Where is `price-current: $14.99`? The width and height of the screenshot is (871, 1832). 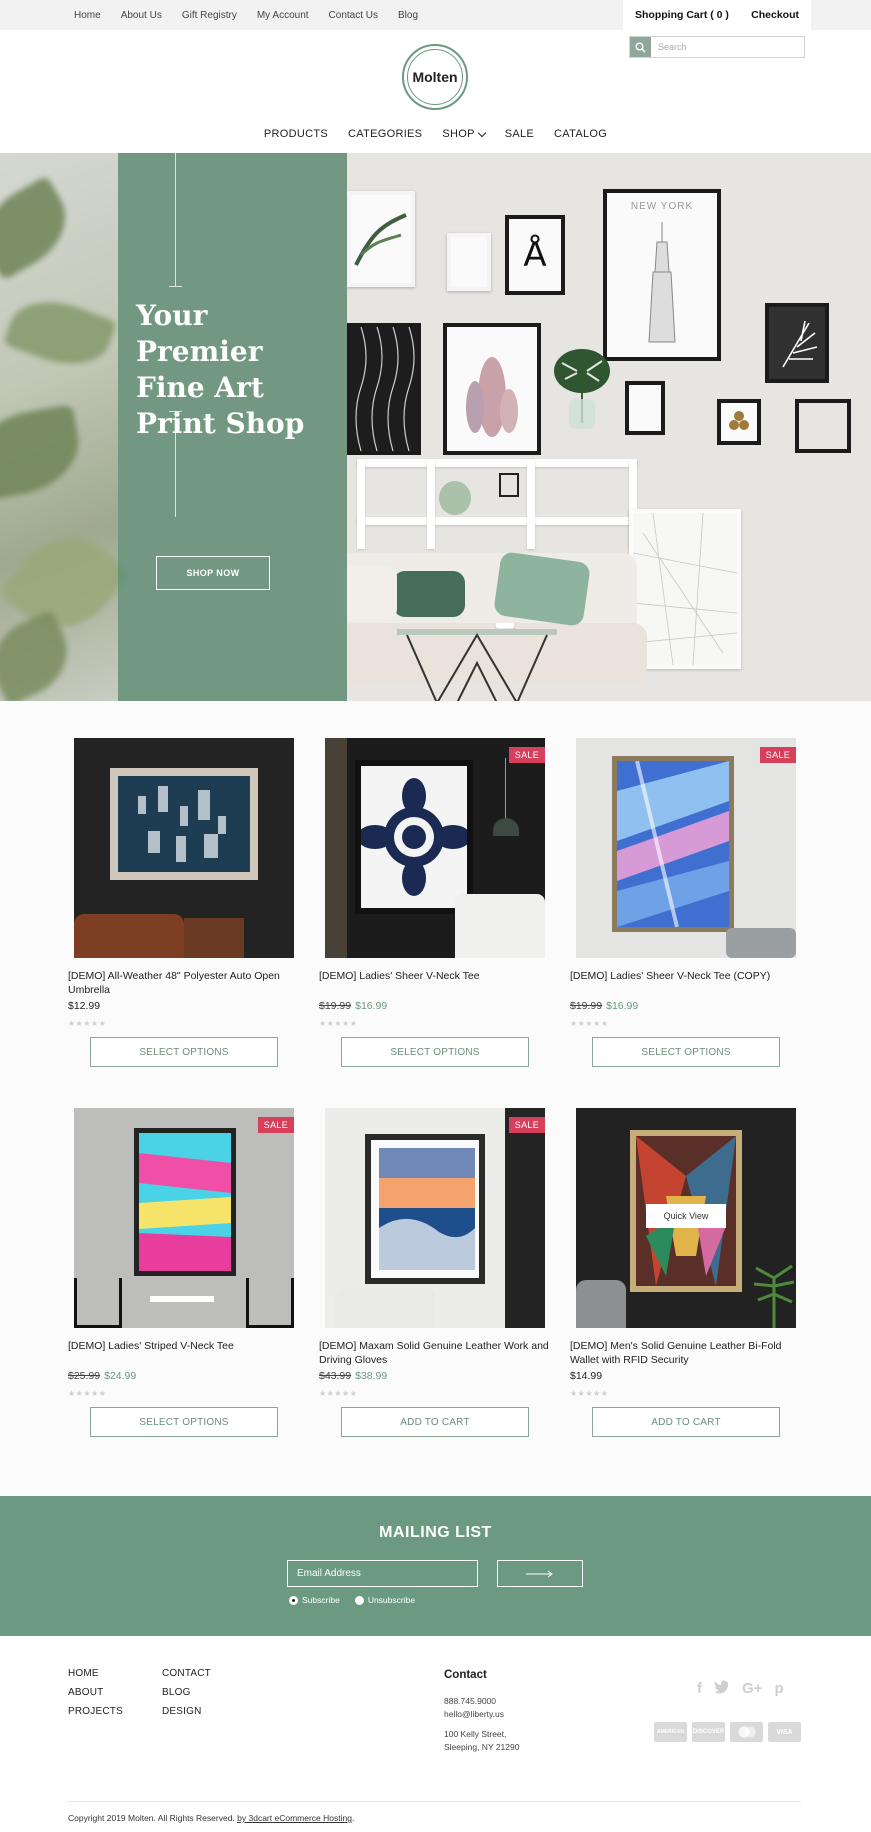 price-current: $14.99 is located at coordinates (586, 1376).